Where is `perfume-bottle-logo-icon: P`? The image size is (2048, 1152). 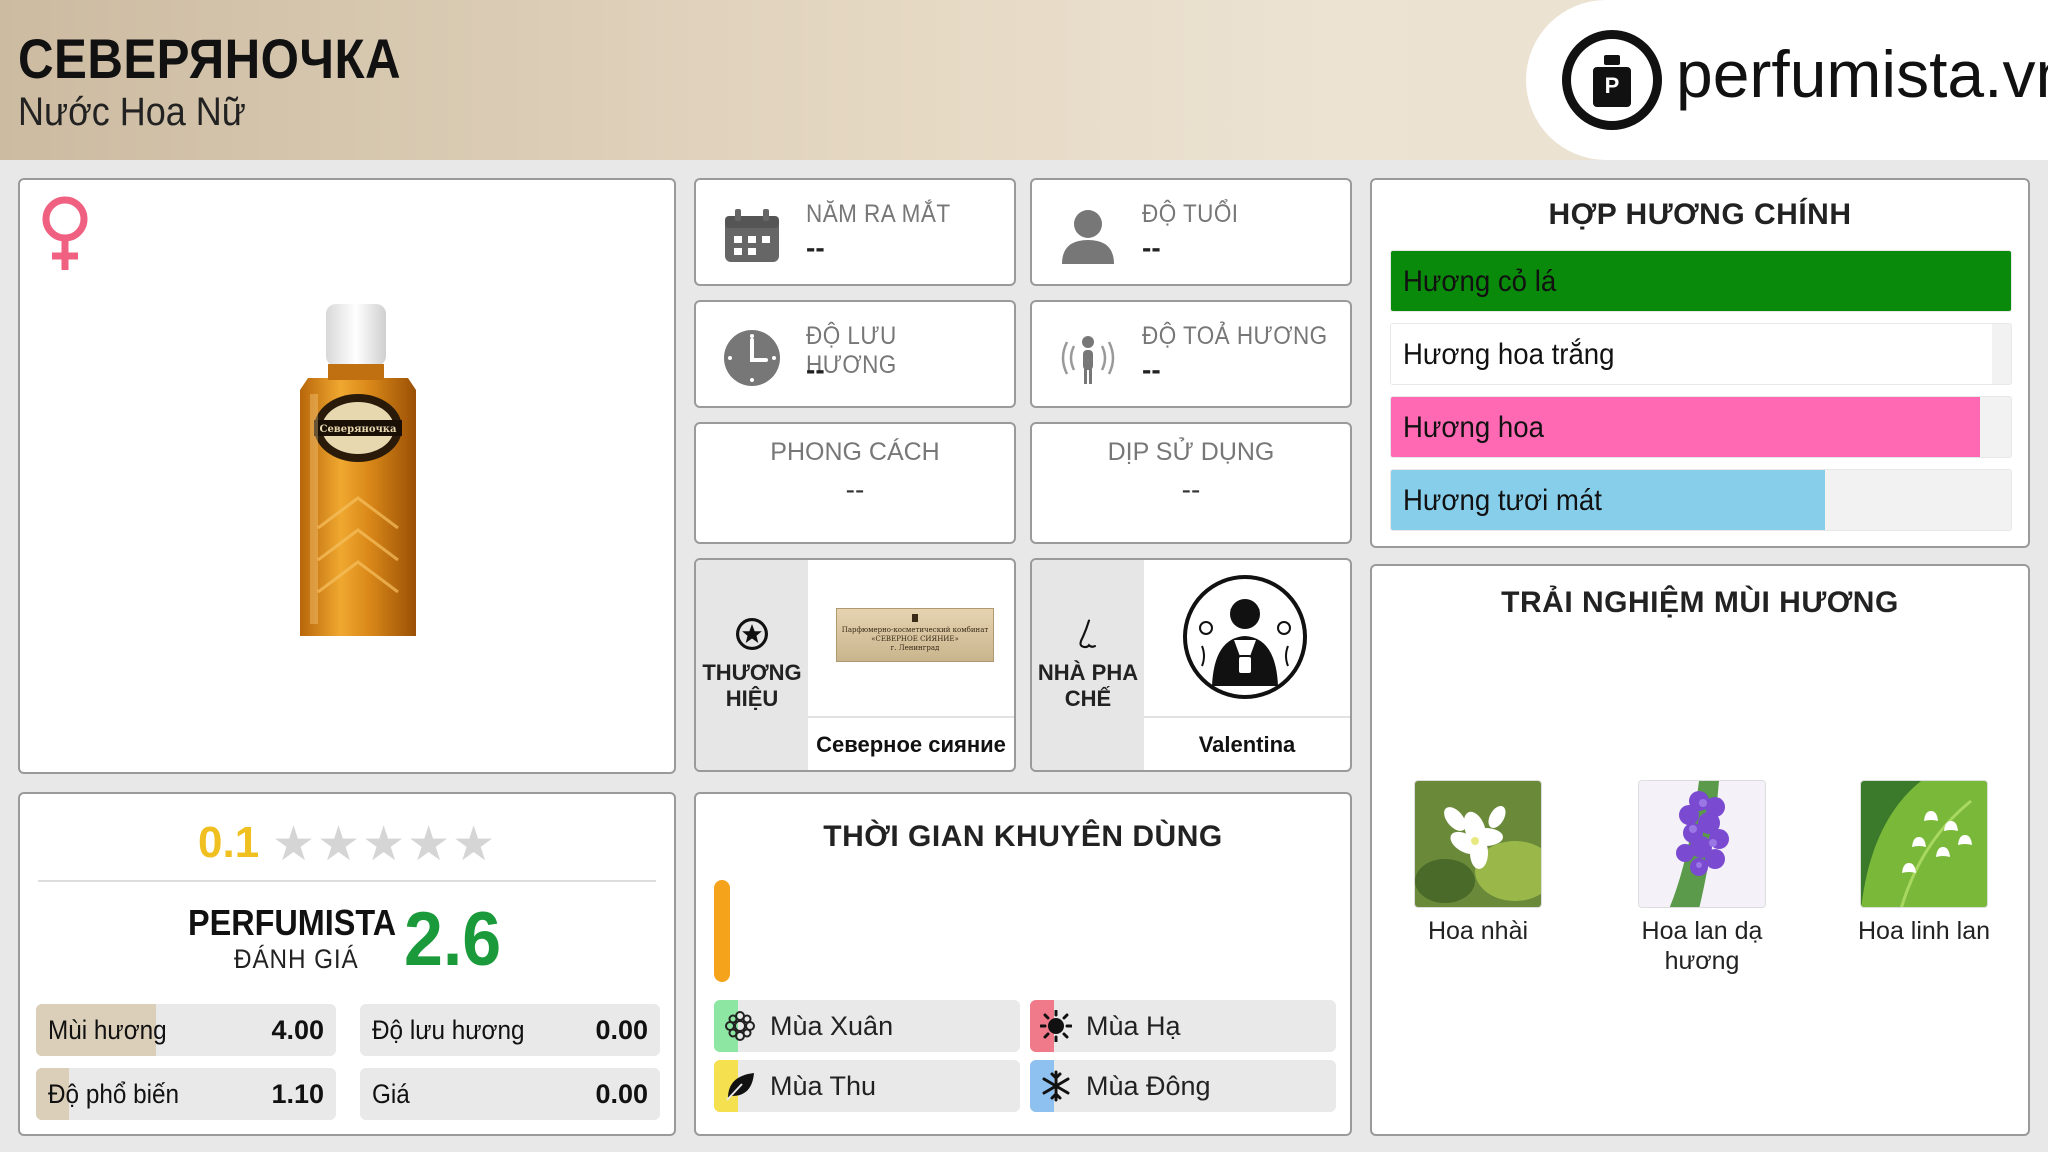 perfume-bottle-logo-icon: P is located at coordinates (1612, 80).